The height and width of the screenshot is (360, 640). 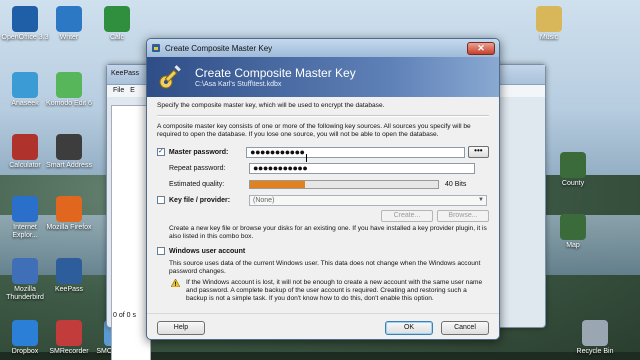 I want to click on dialog-window-title: Create Composite Master Key, so click(x=219, y=48).